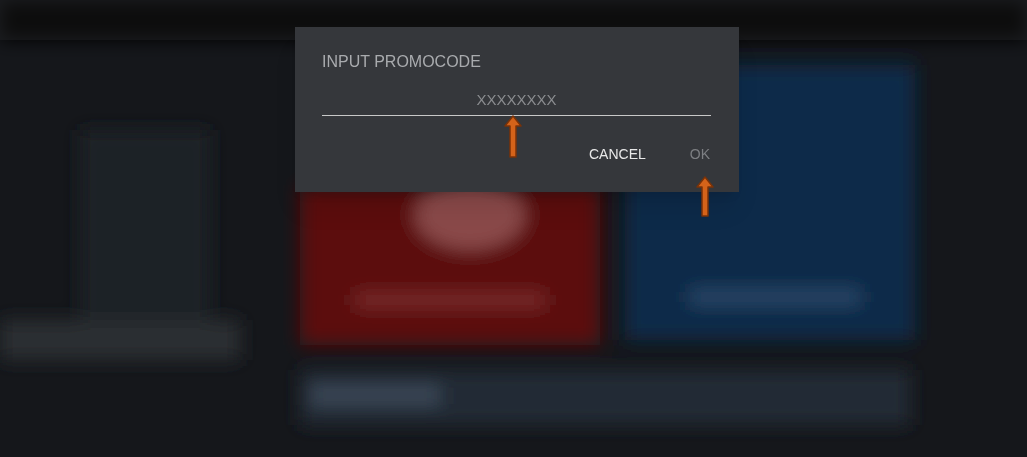 Image resolution: width=1027 pixels, height=457 pixels. What do you see at coordinates (617, 154) in the screenshot?
I see `dialog-button: CANCEL` at bounding box center [617, 154].